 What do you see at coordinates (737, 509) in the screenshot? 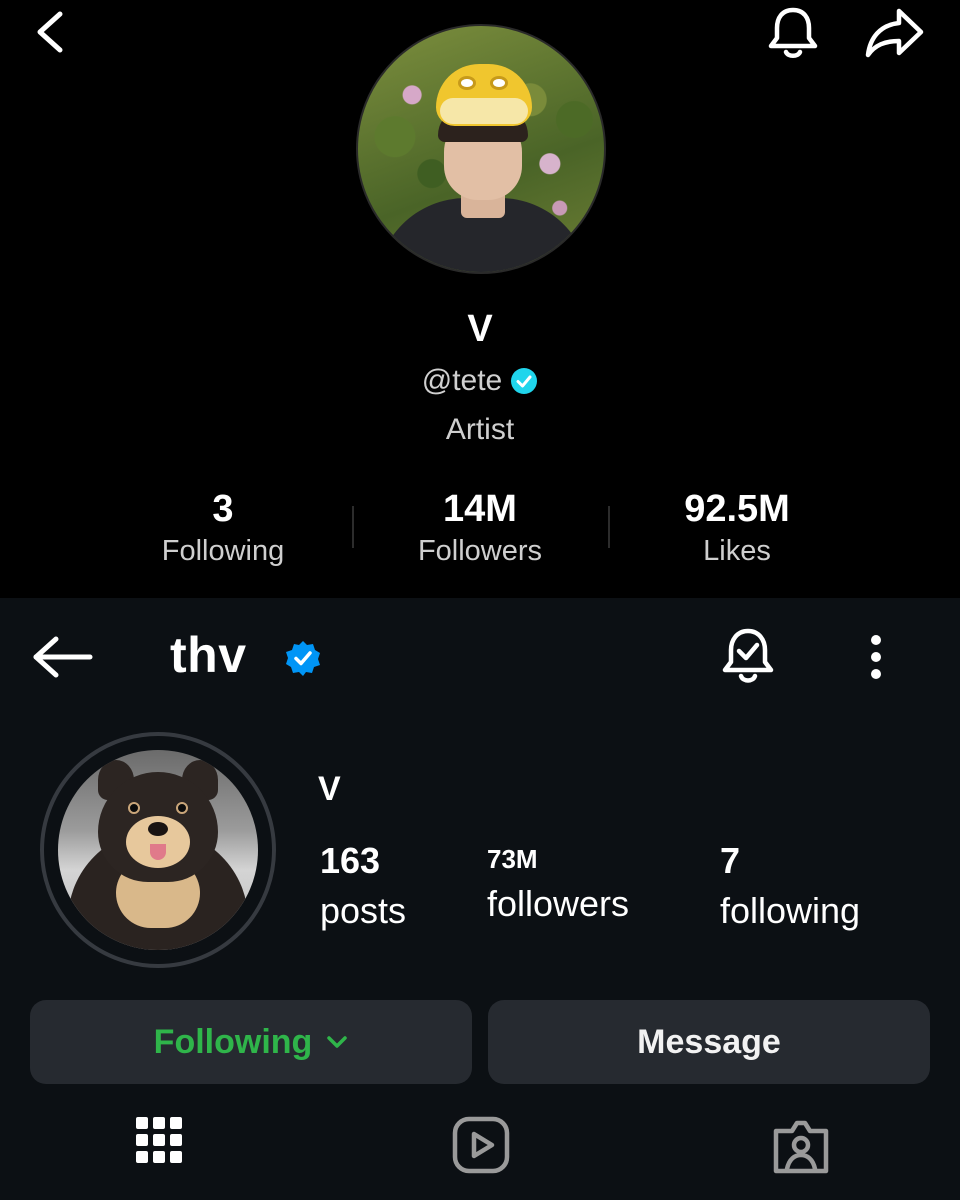
I see `stat-value: 92.5M` at bounding box center [737, 509].